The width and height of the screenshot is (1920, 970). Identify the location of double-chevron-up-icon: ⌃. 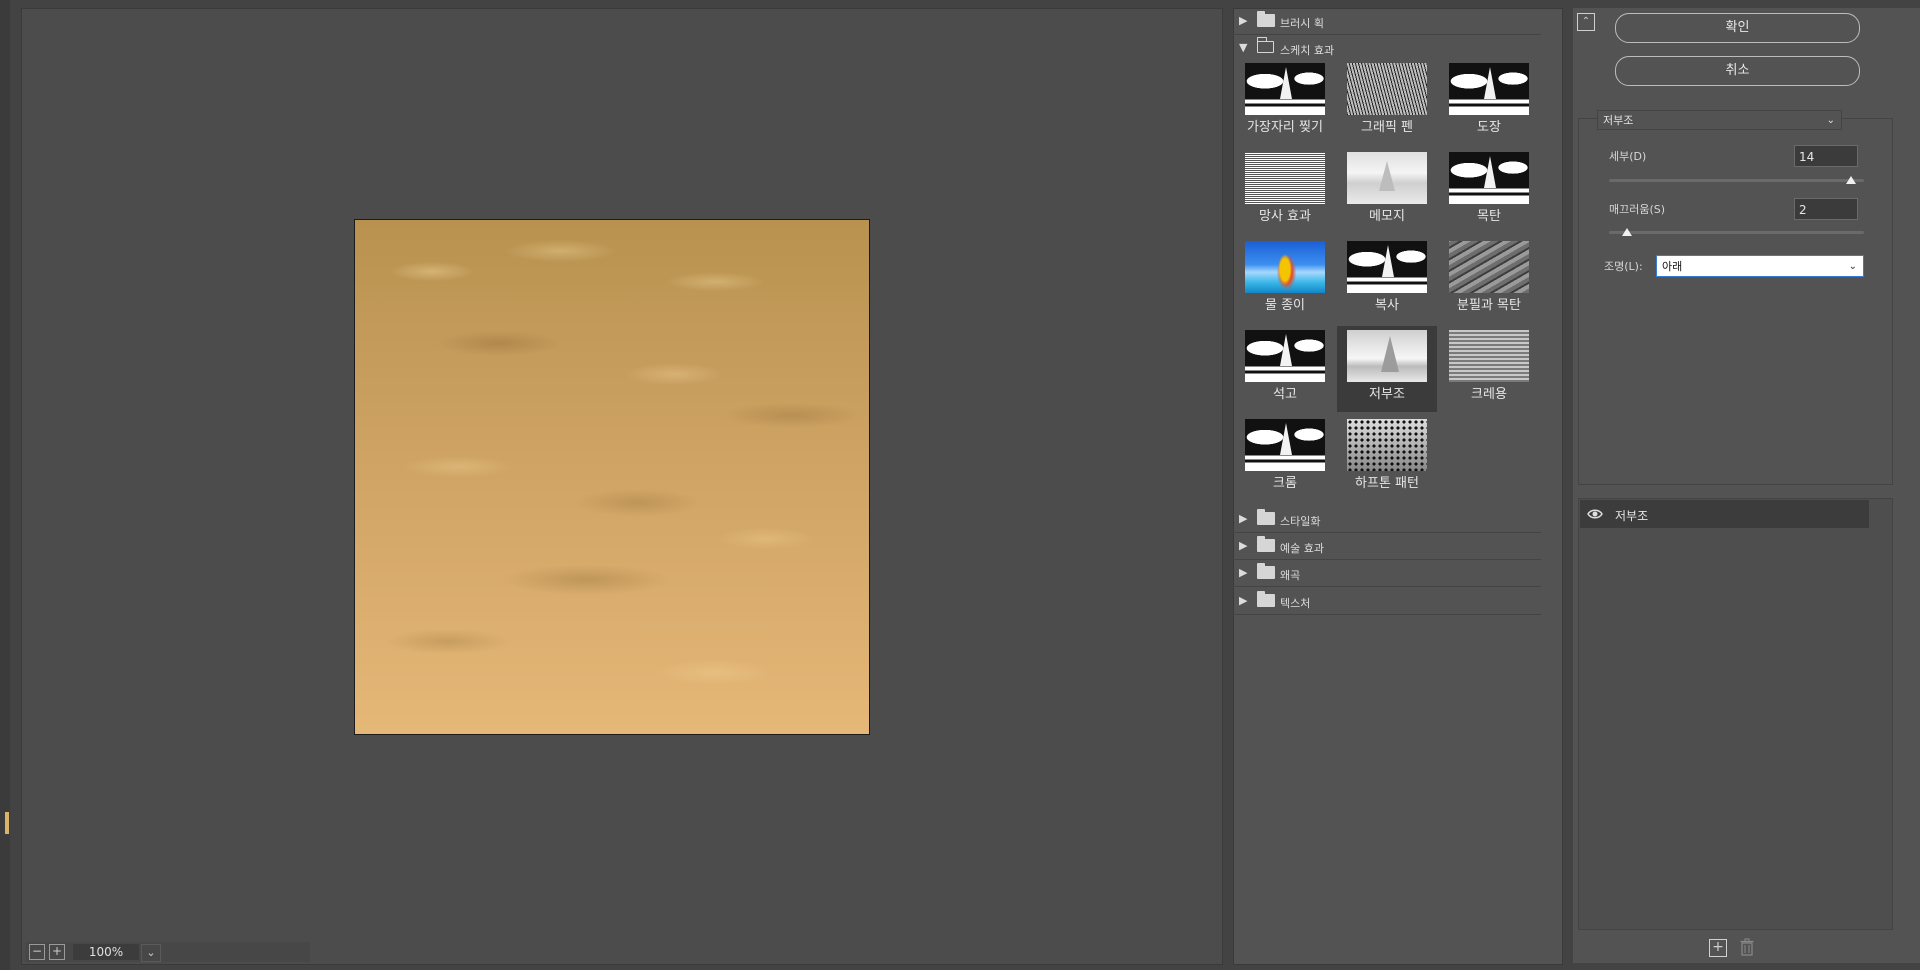
(1586, 21).